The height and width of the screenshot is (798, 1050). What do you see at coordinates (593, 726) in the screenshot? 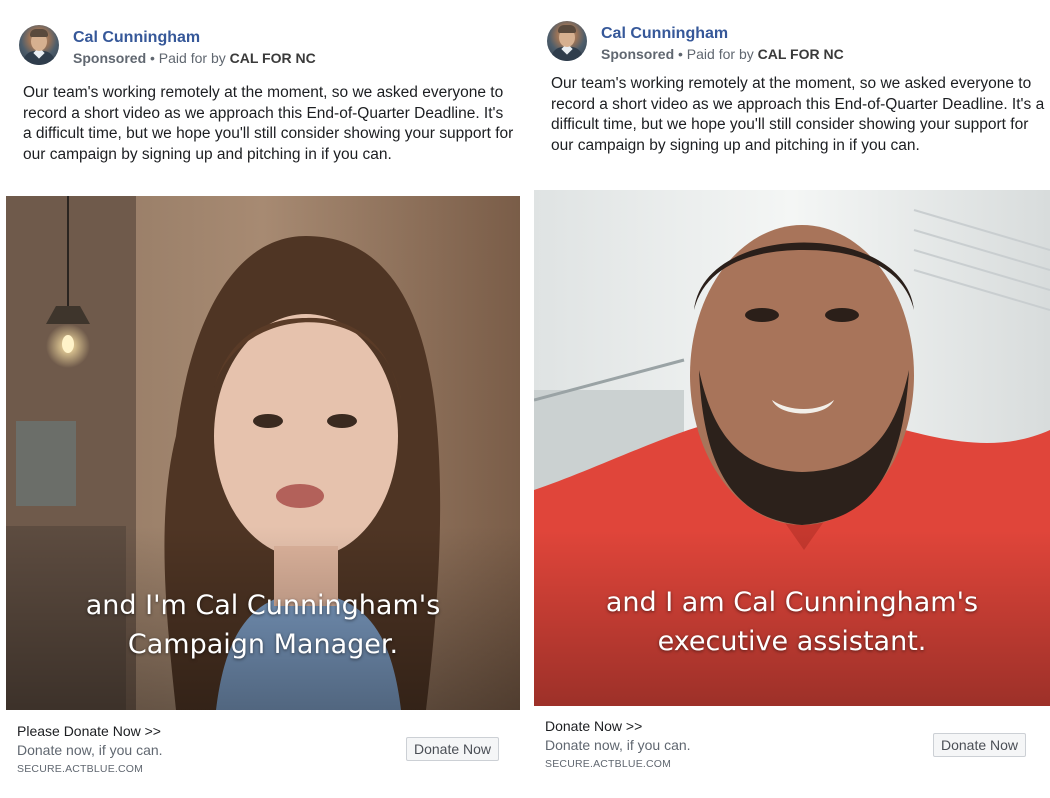
I see `link-title: Donate Now >>` at bounding box center [593, 726].